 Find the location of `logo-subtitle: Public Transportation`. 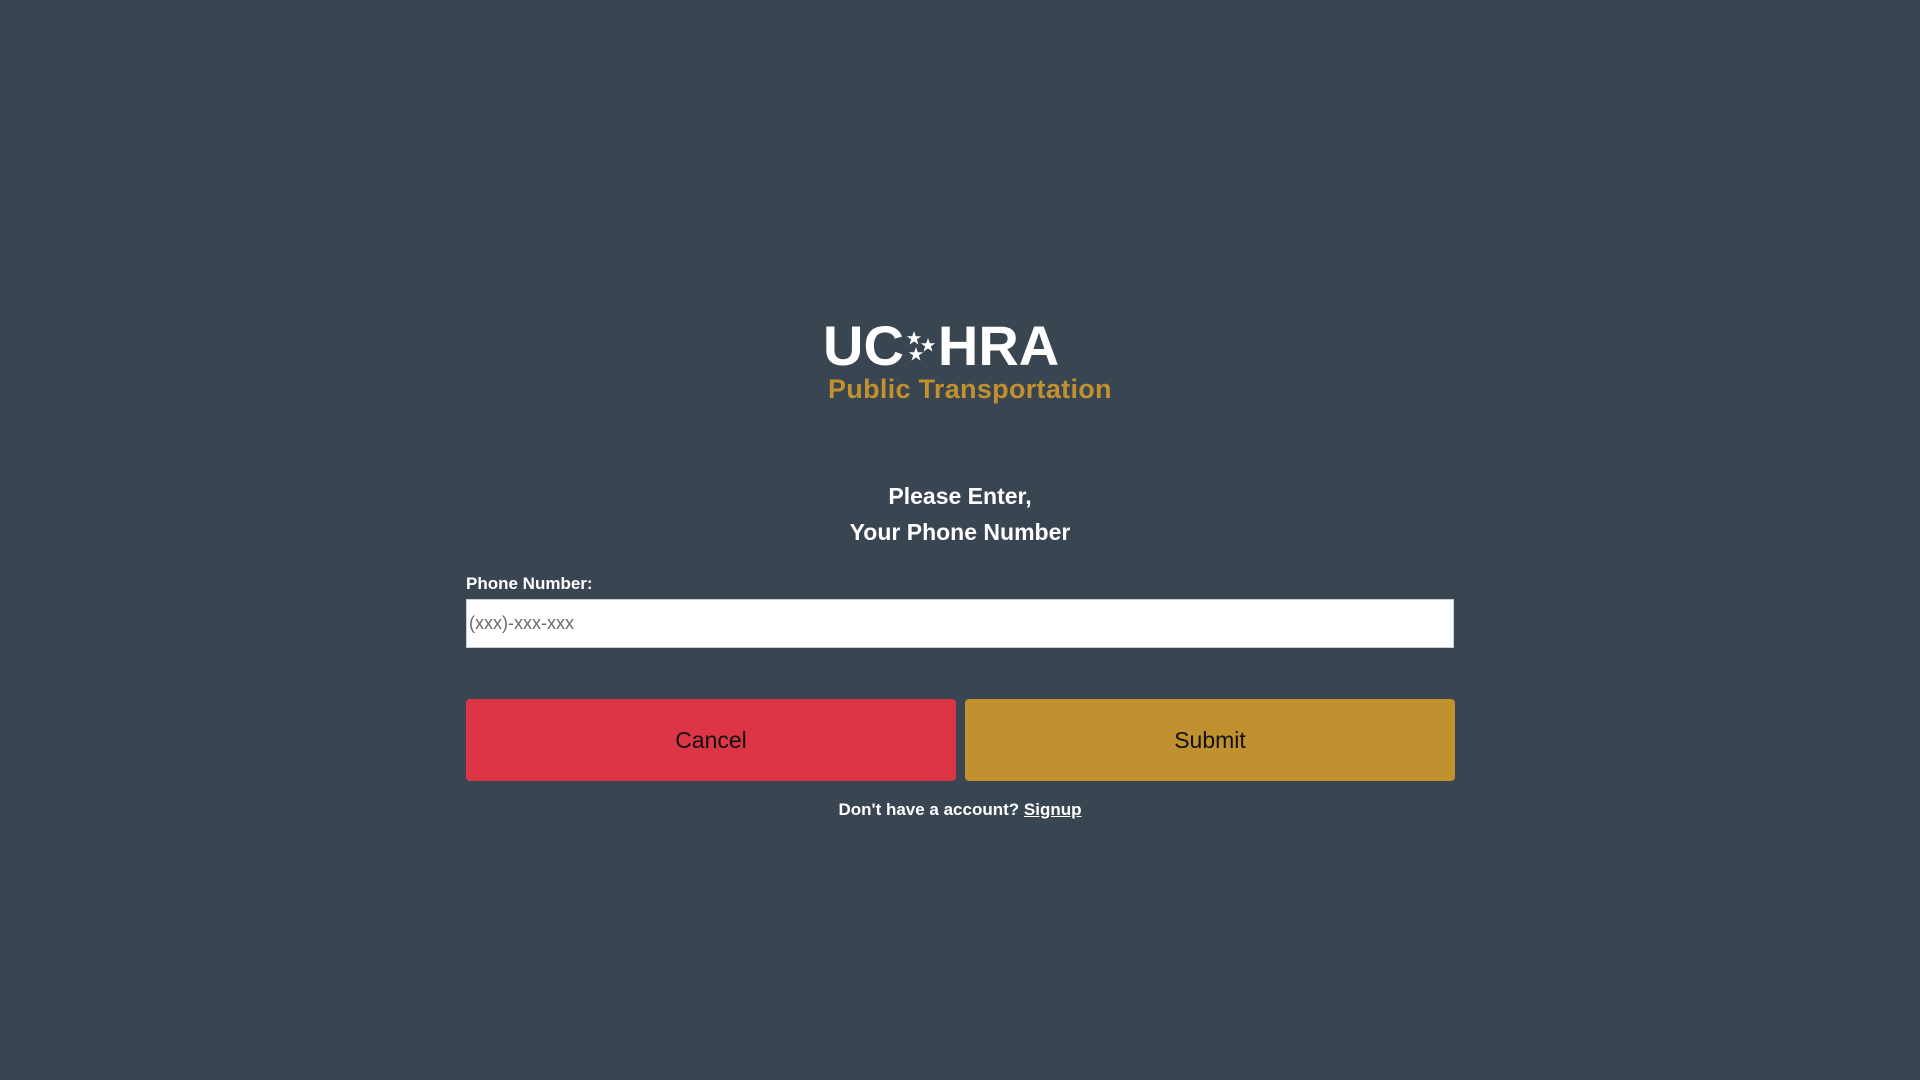

logo-subtitle: Public Transportation is located at coordinates (970, 389).